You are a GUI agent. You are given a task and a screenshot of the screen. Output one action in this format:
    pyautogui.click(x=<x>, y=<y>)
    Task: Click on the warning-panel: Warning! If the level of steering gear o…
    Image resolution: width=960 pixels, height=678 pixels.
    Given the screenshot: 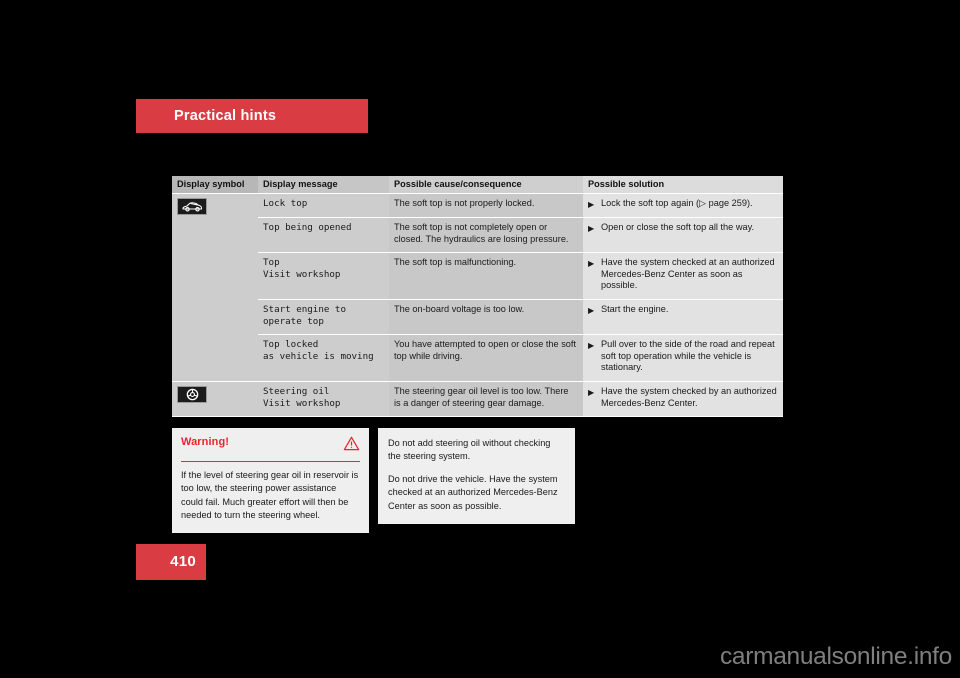 What is the action you would take?
    pyautogui.click(x=270, y=480)
    